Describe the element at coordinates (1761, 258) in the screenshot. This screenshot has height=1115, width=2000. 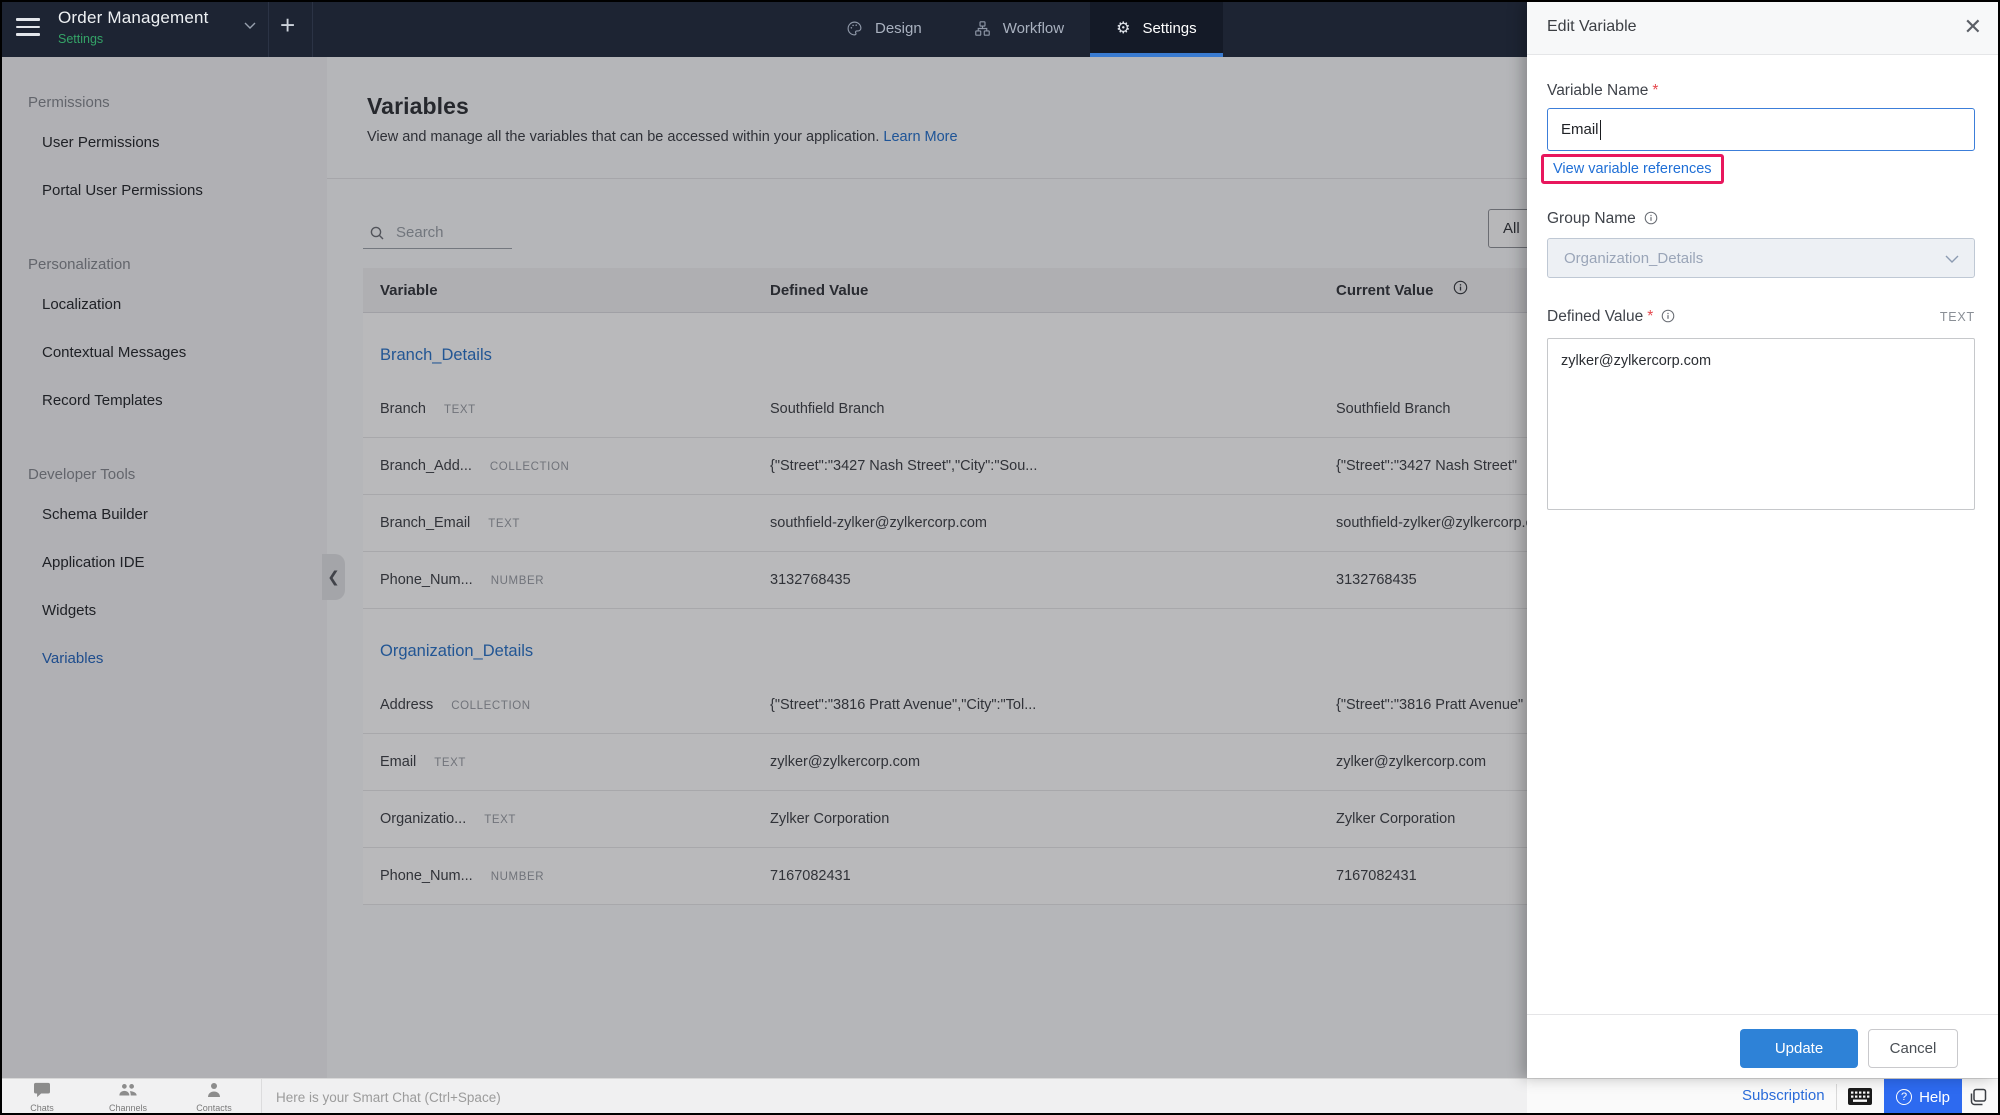
I see `group-name-select: Organization_Details` at that location.